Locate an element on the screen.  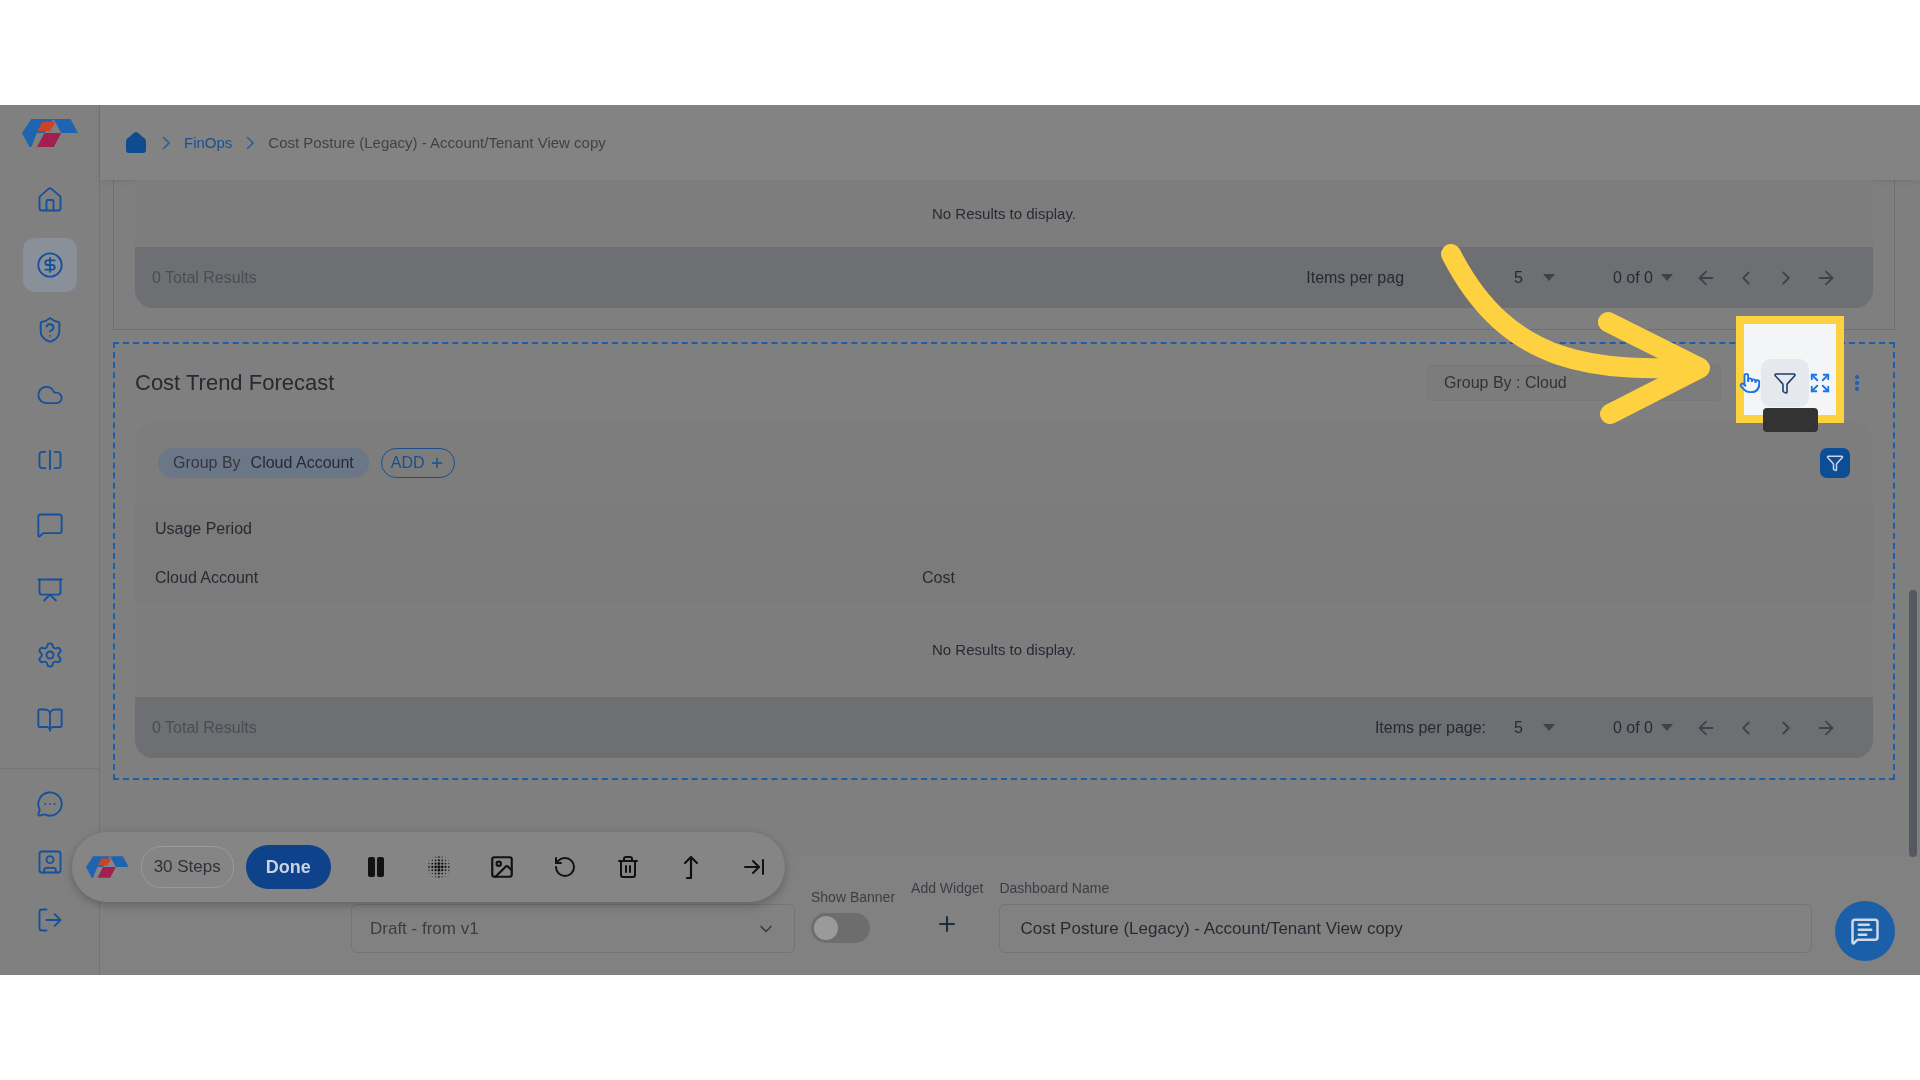
items-per-page-label: Items per page: is located at coordinates (1430, 727).